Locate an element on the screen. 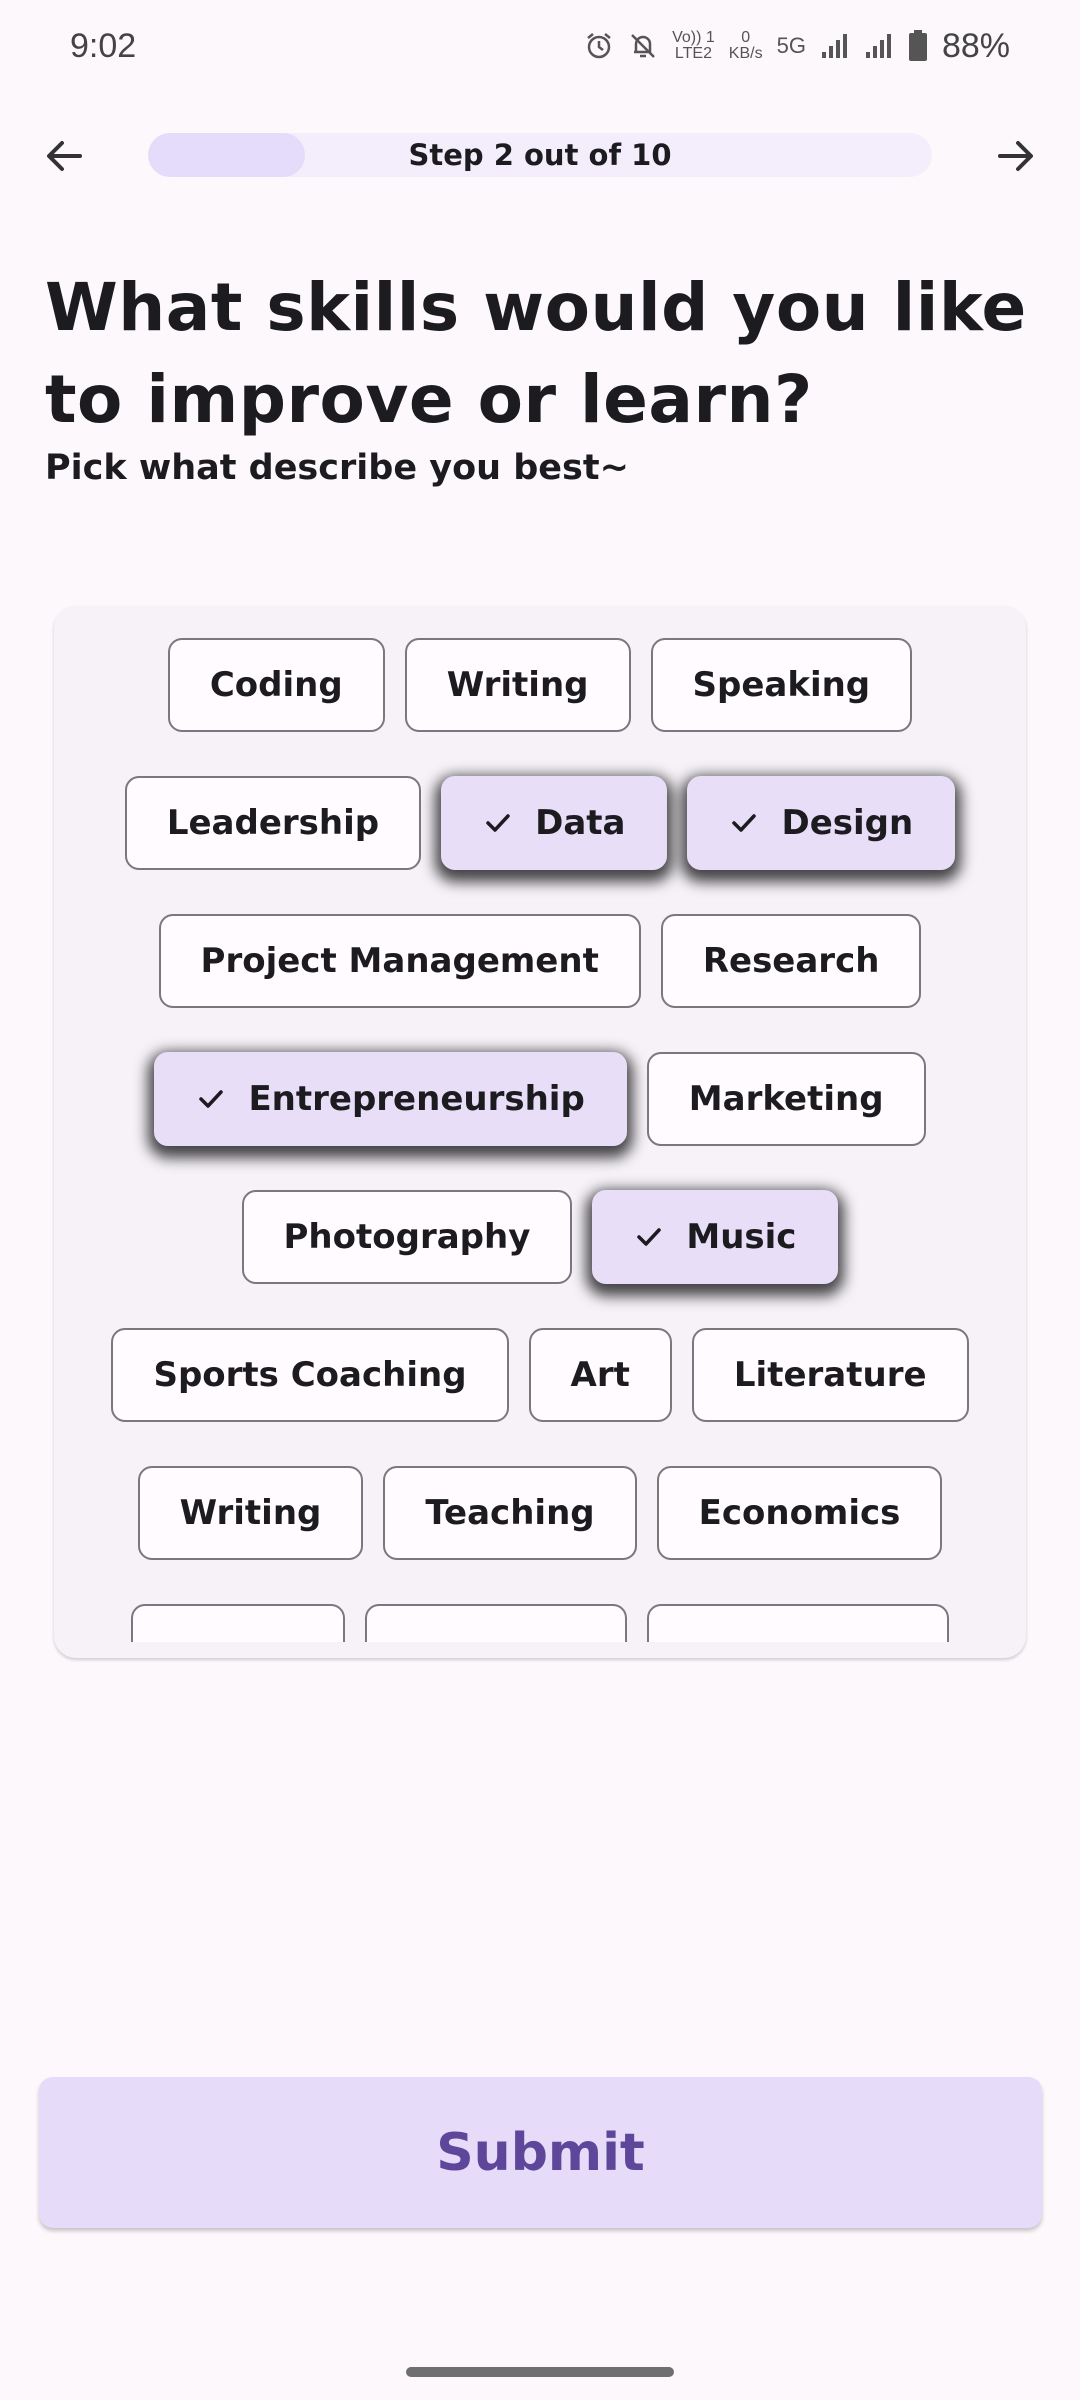  submit-button: Submit is located at coordinates (540, 2152).